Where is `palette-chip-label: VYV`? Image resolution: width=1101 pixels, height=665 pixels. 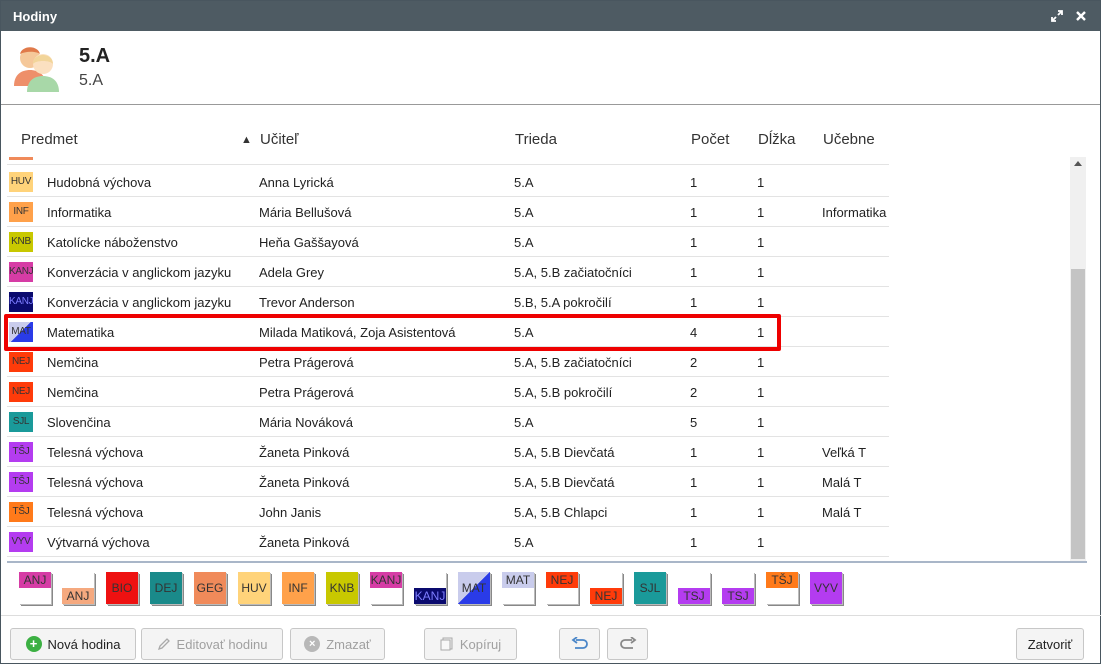 palette-chip-label: VYV is located at coordinates (825, 588).